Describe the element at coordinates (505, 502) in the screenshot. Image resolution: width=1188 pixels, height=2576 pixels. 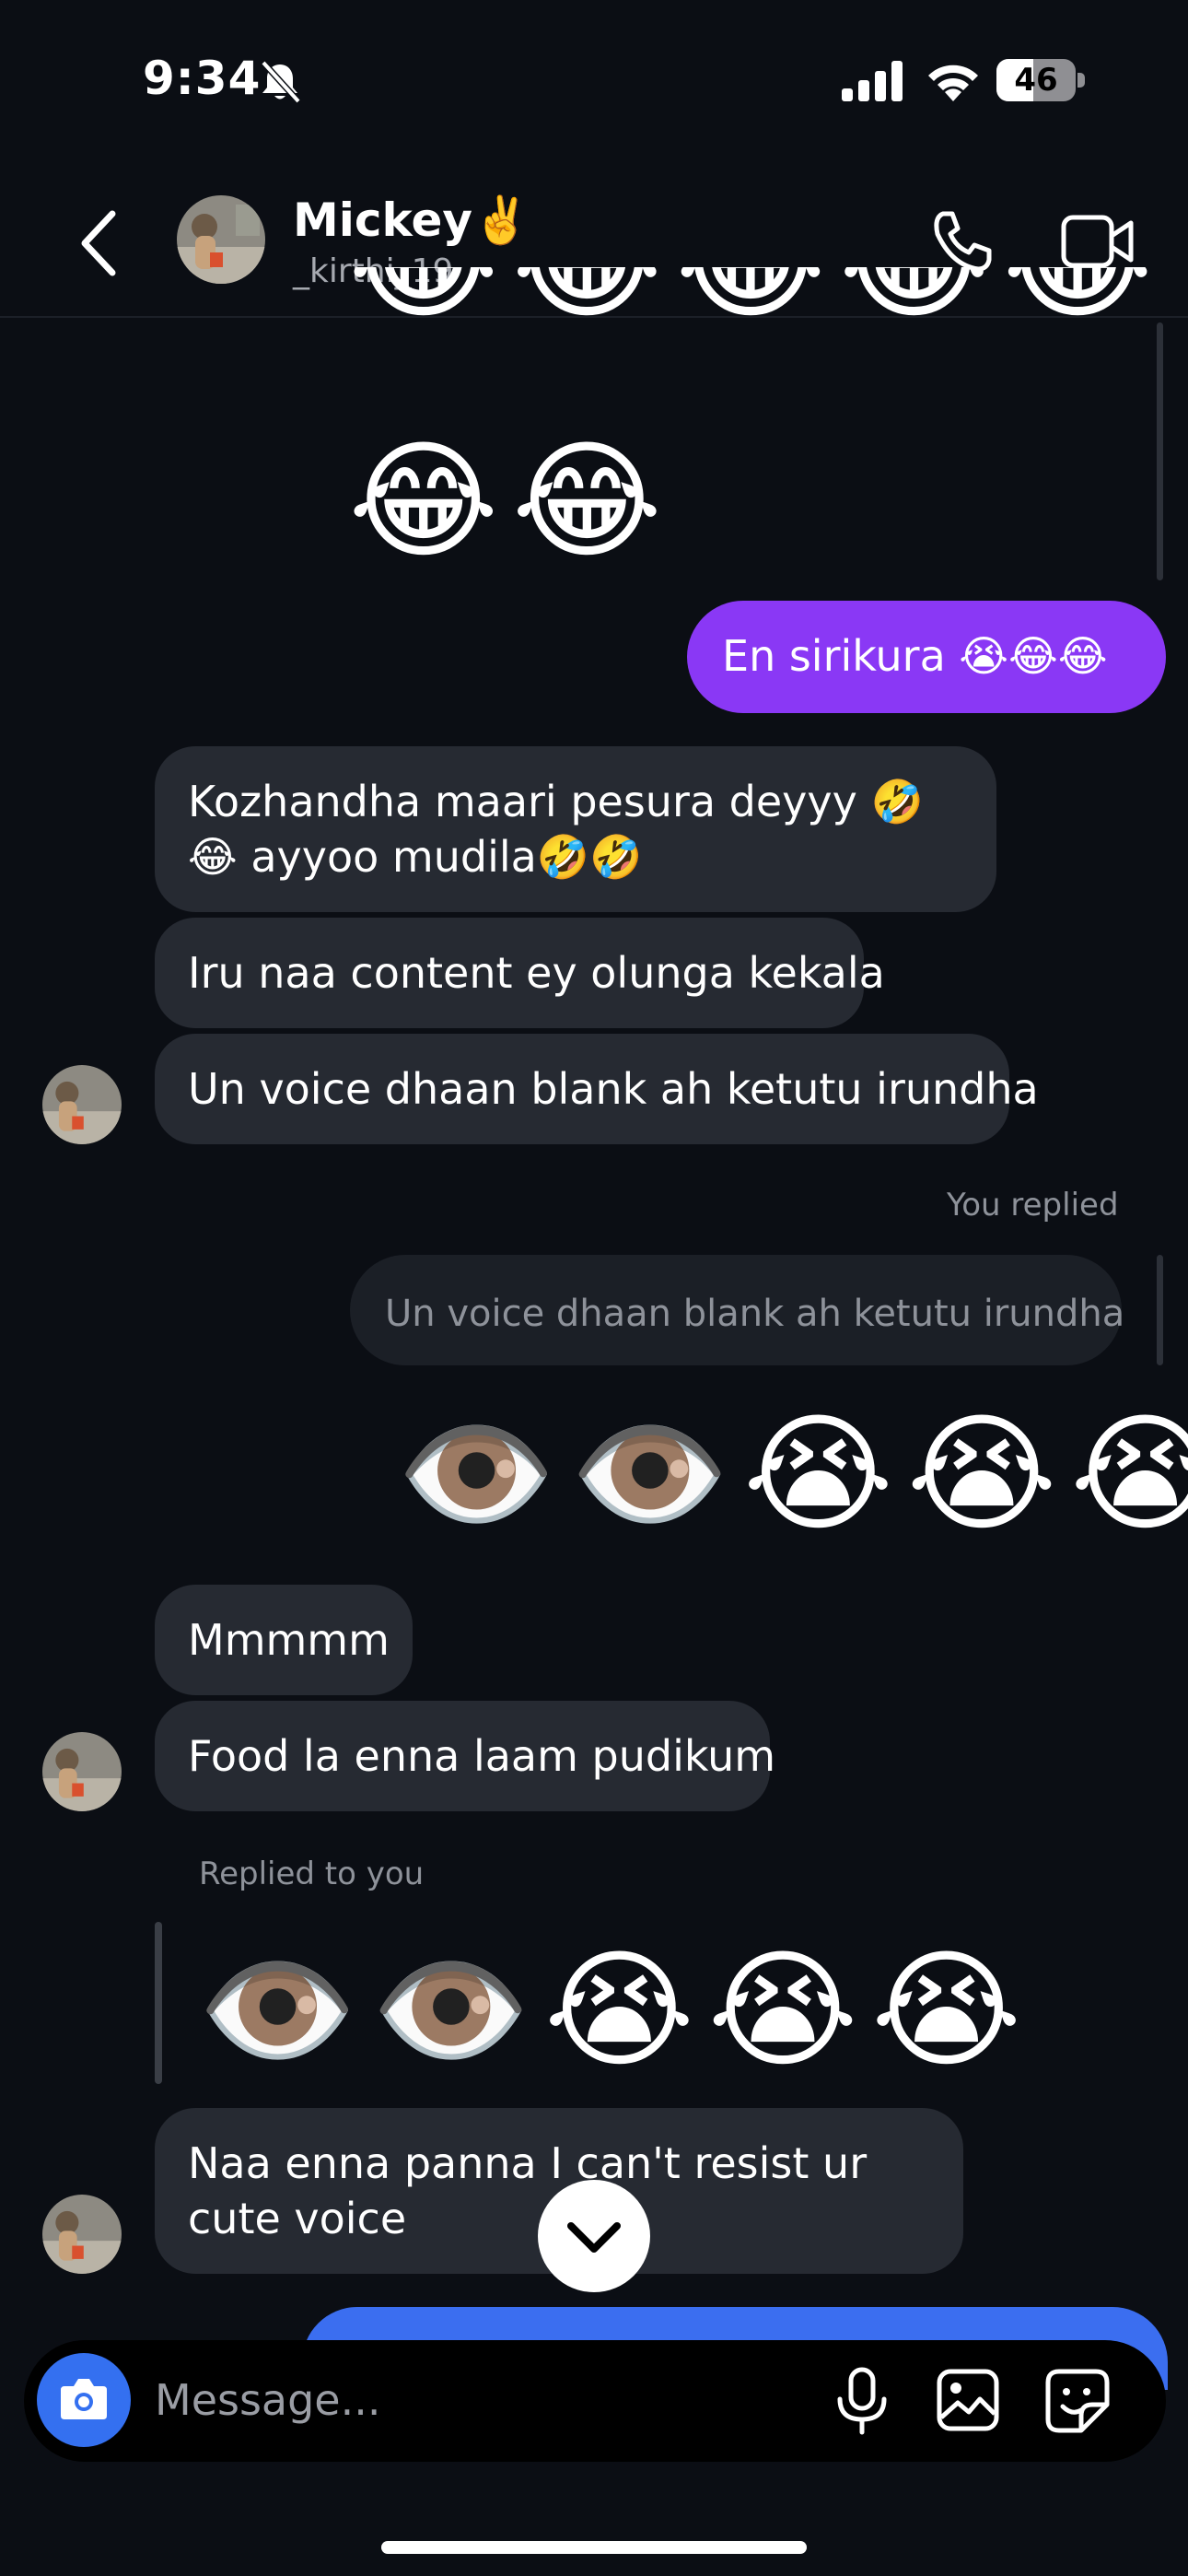
I see `emoji-message-row: 😂 😂` at that location.